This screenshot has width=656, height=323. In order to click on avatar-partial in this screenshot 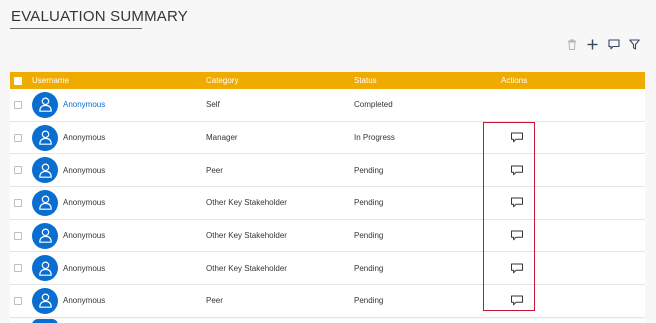, I will do `click(45, 321)`.